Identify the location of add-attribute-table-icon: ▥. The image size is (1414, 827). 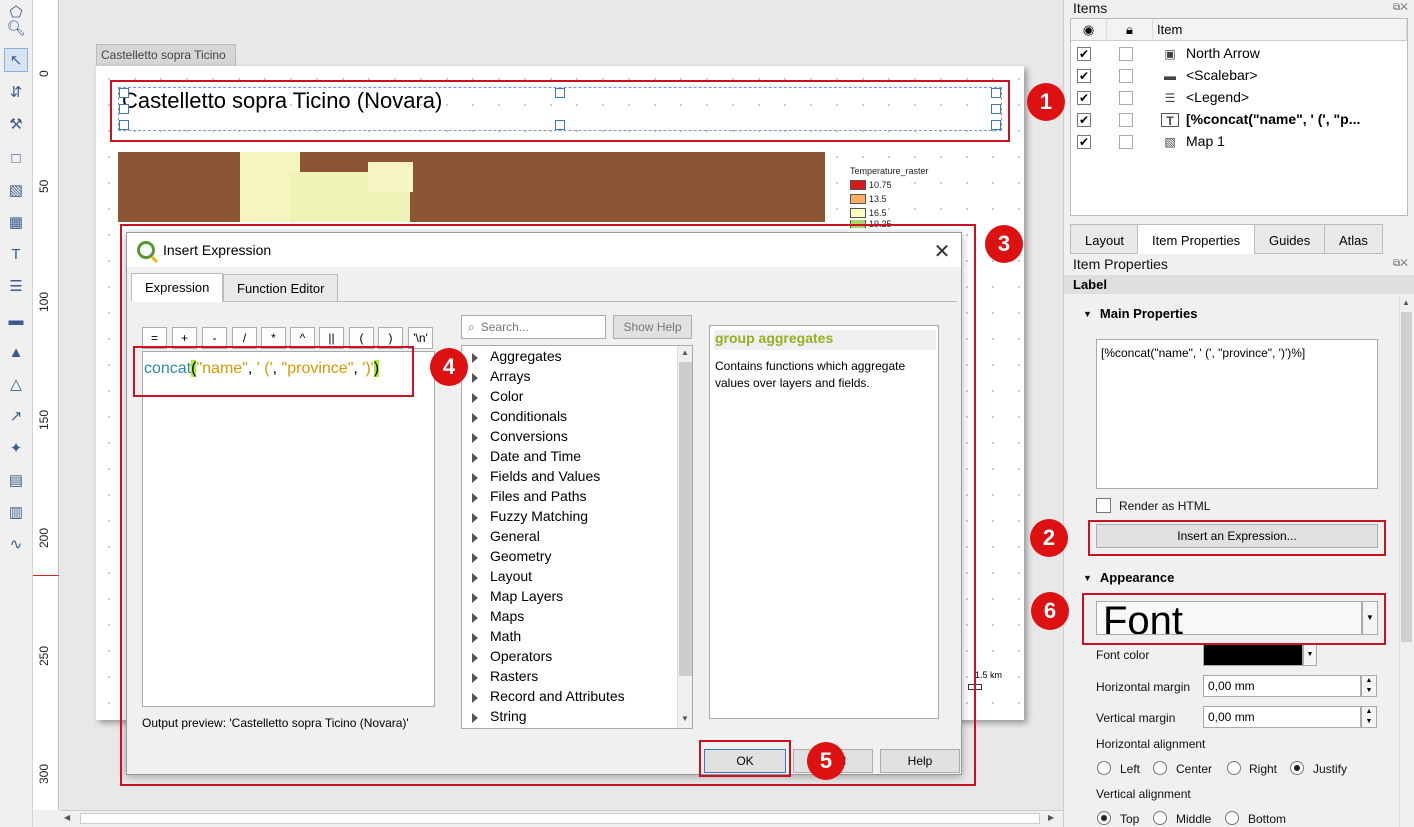
(16, 512).